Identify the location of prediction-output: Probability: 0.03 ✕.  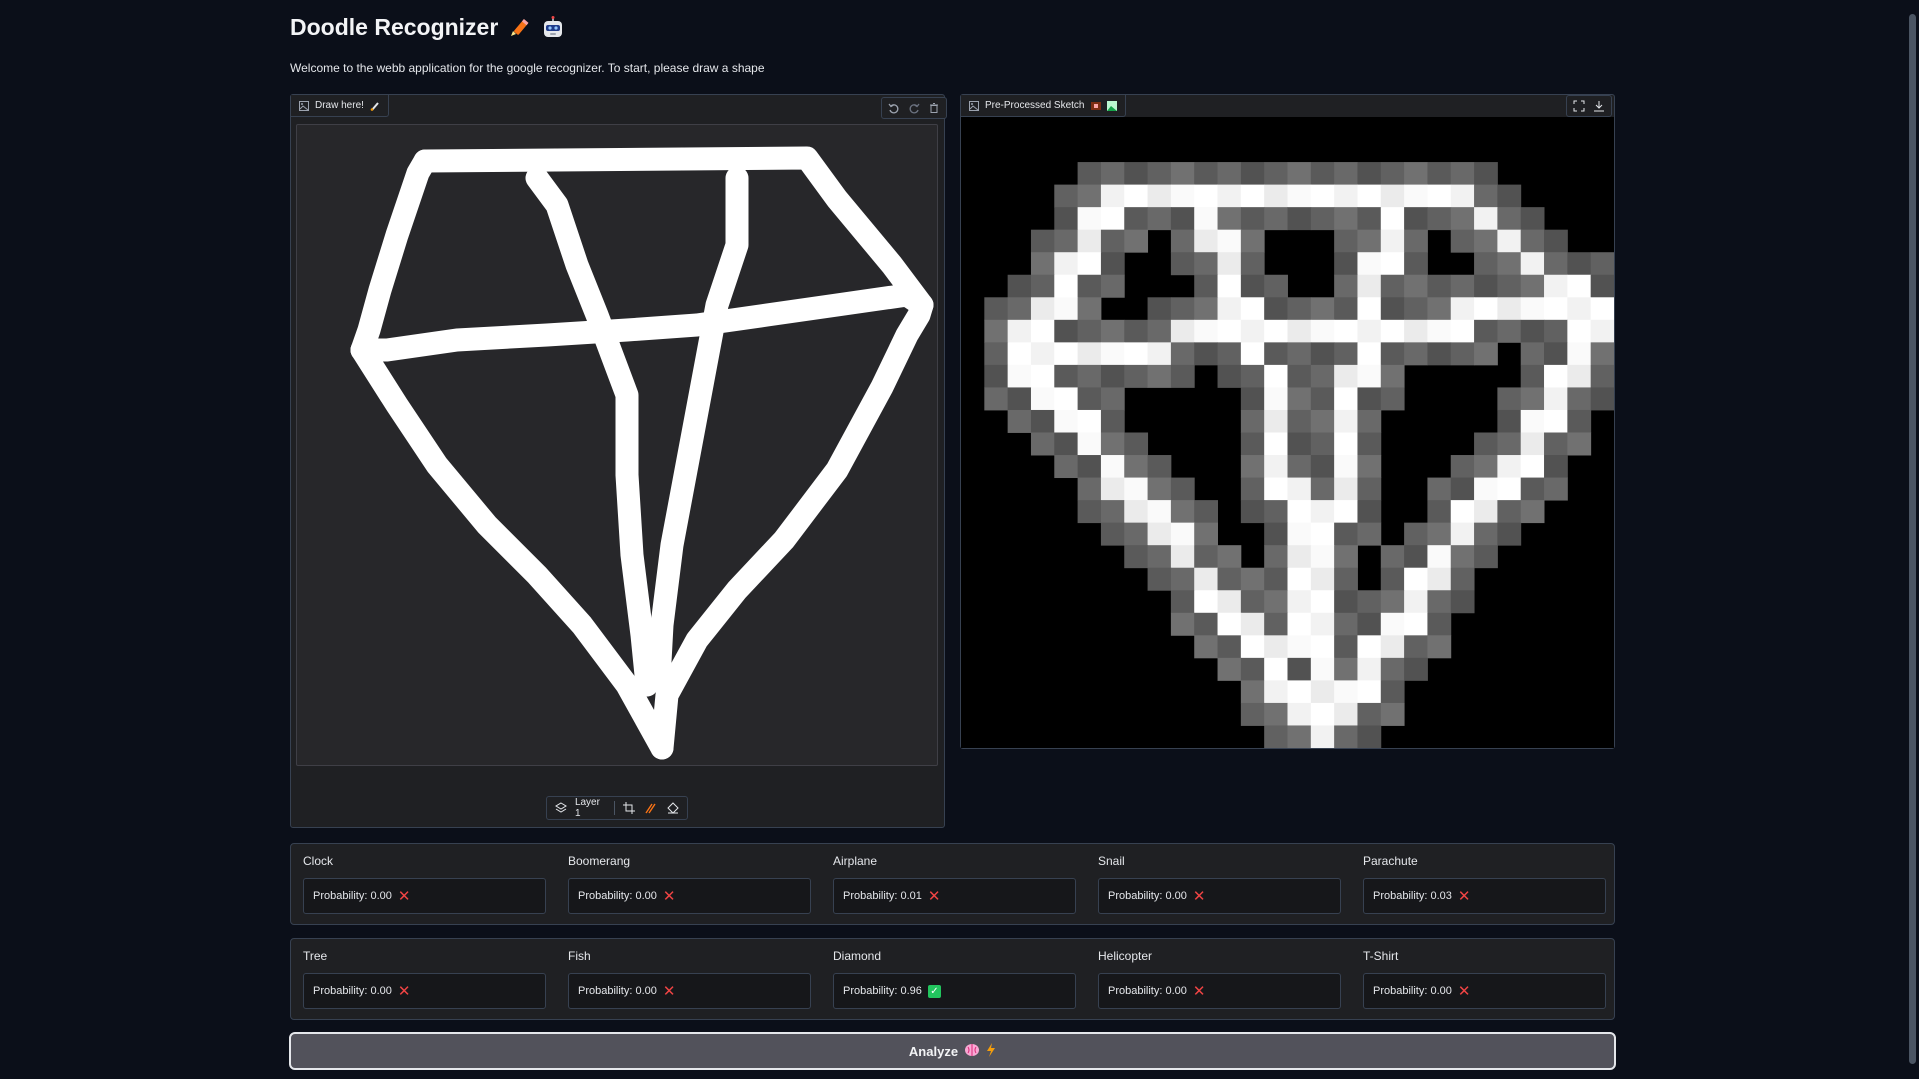
(1484, 896).